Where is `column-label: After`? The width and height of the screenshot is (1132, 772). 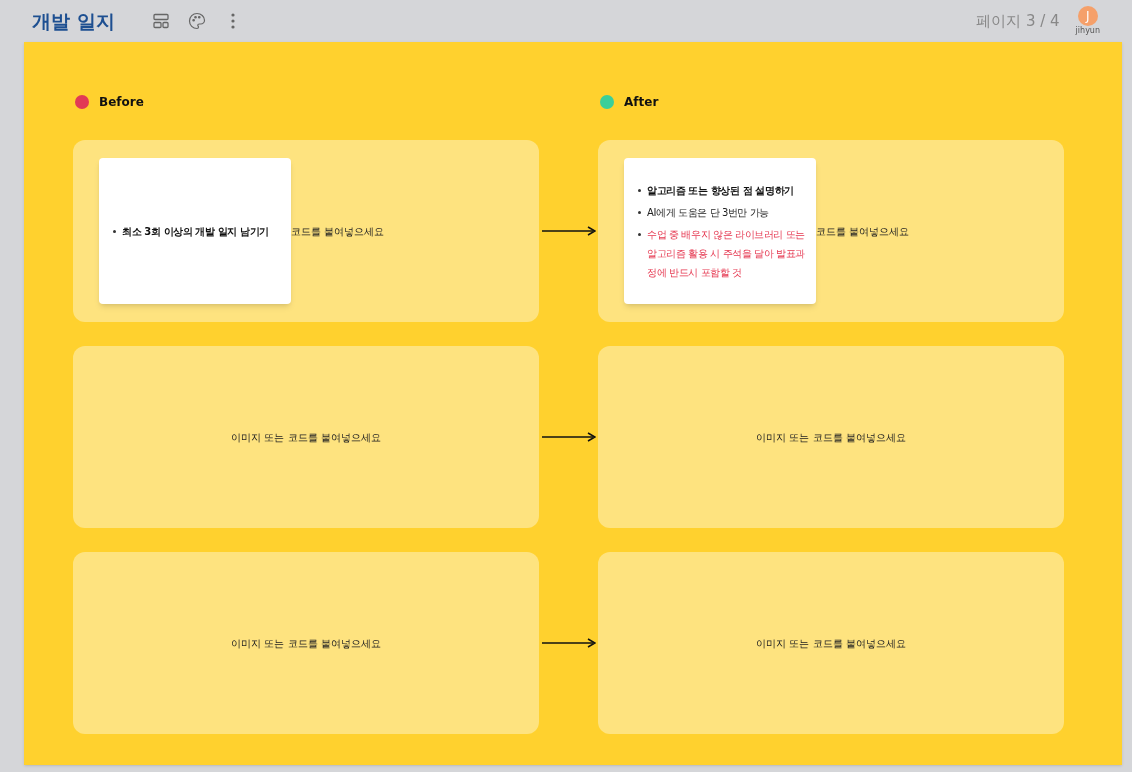 column-label: After is located at coordinates (641, 102).